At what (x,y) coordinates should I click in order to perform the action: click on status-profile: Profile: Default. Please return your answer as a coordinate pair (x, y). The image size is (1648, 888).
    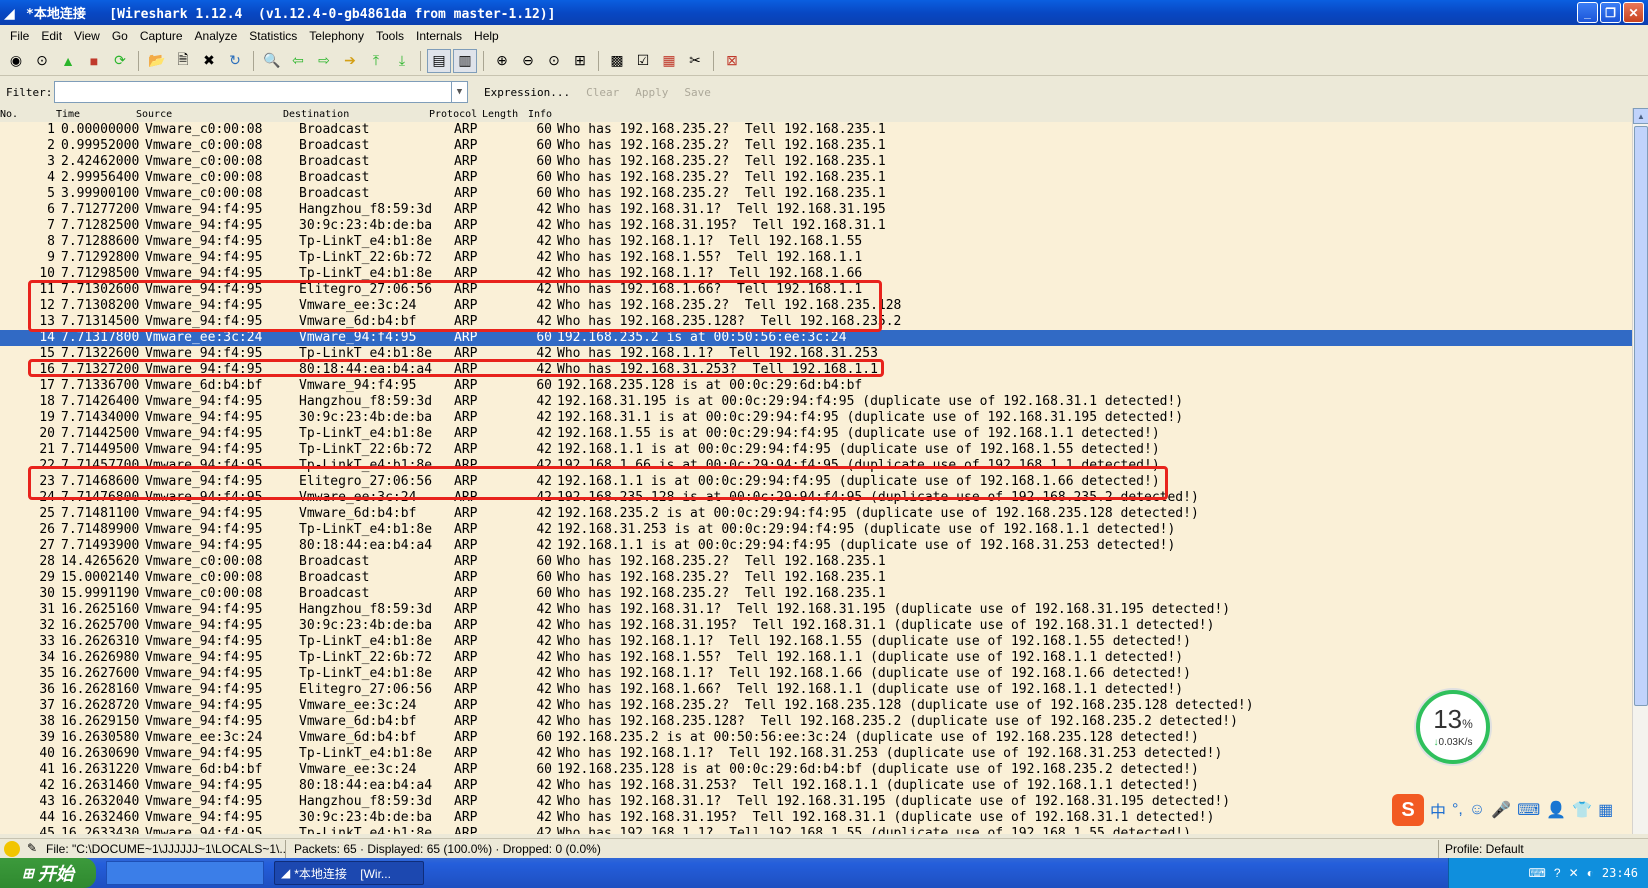
    Looking at the image, I should click on (1481, 848).